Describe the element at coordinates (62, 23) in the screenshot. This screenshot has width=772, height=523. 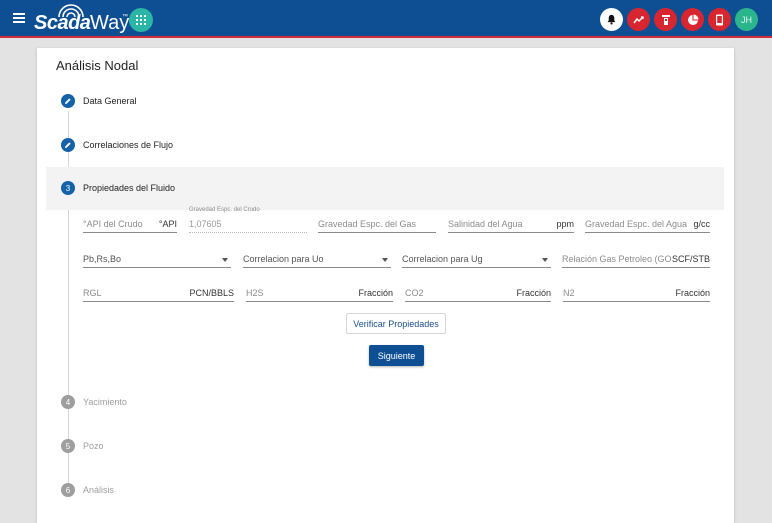
I see `logo-text-primary: Scada` at that location.